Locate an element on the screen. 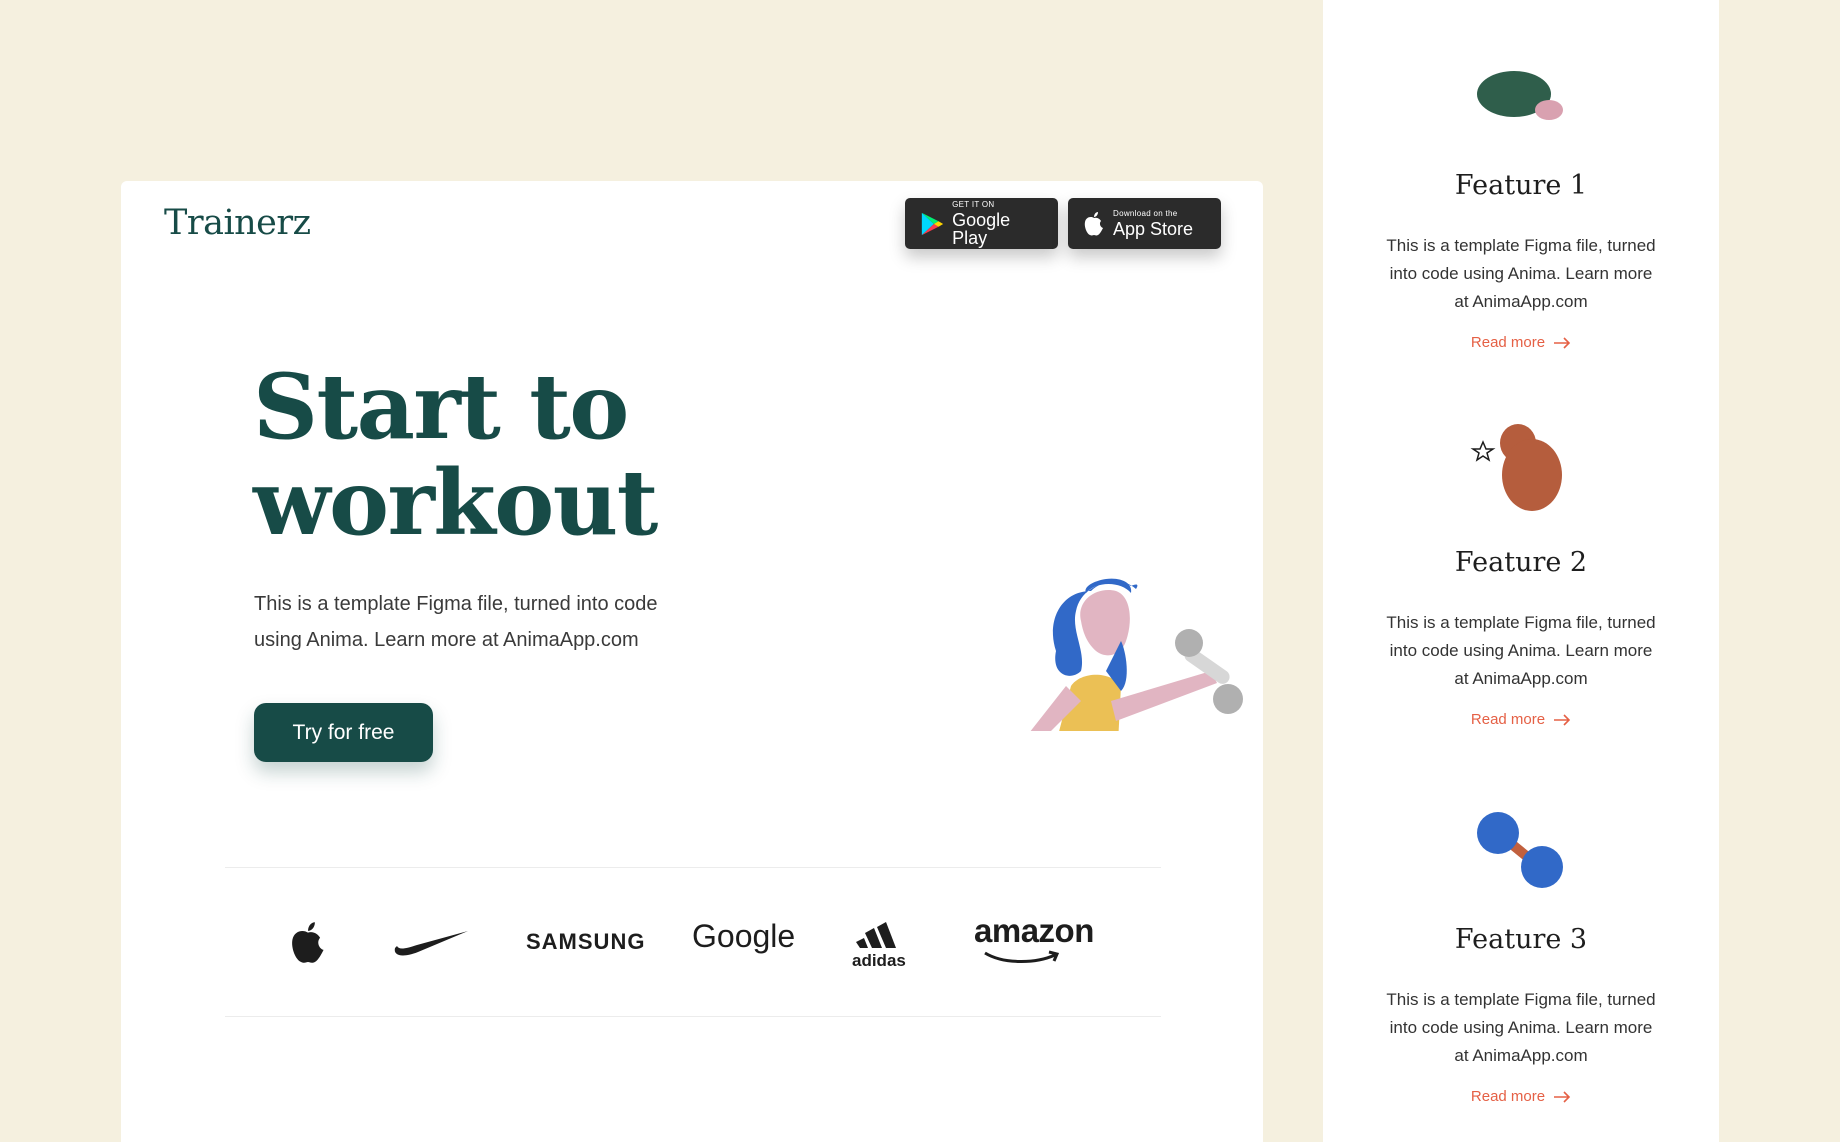  apple-icon is located at coordinates (1093, 223).